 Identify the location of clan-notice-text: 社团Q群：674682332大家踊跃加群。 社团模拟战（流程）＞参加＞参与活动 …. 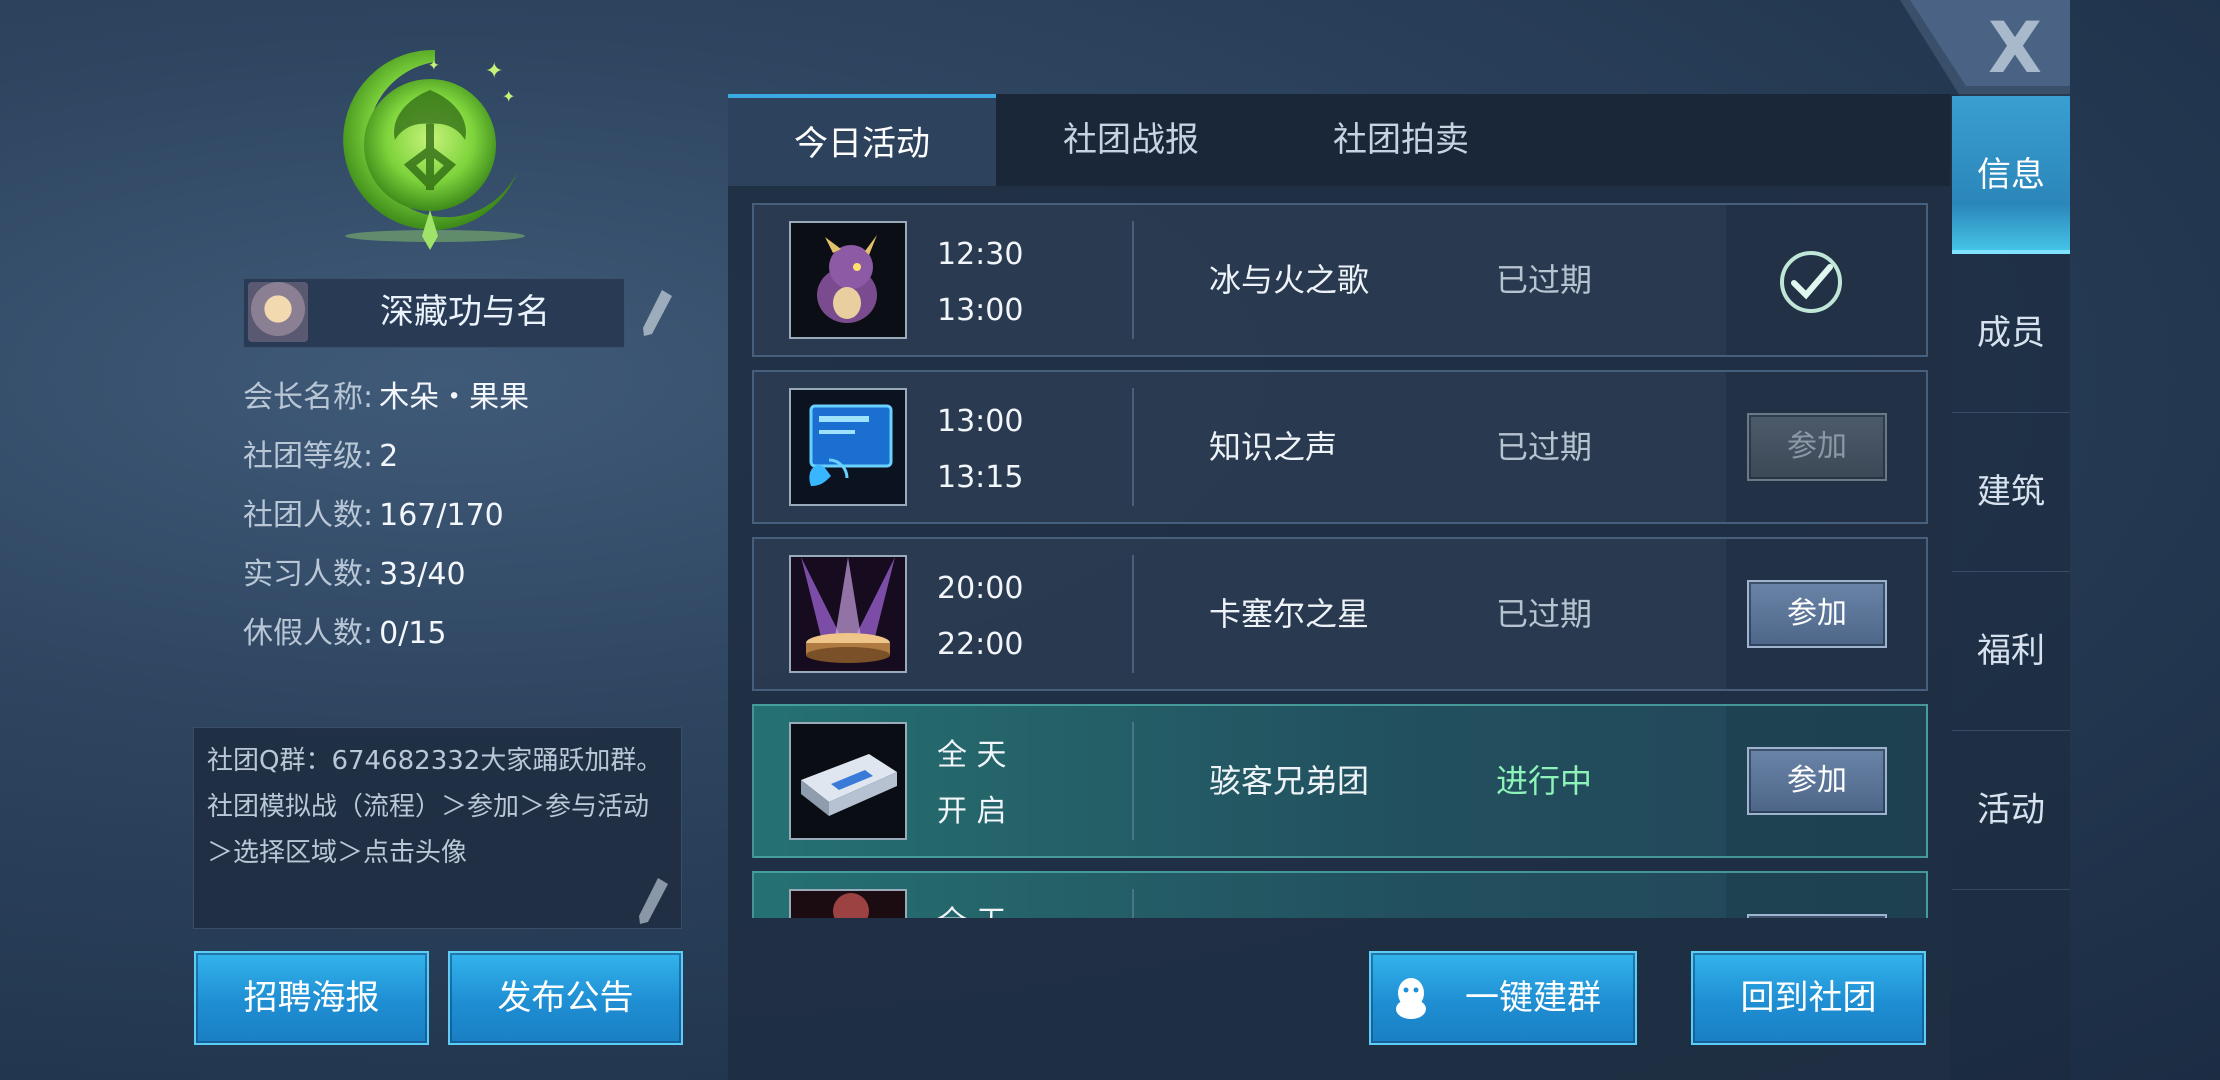
(435, 807).